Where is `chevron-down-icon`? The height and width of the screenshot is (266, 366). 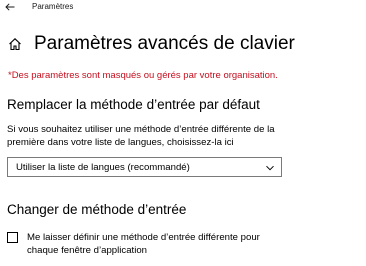 chevron-down-icon is located at coordinates (270, 168).